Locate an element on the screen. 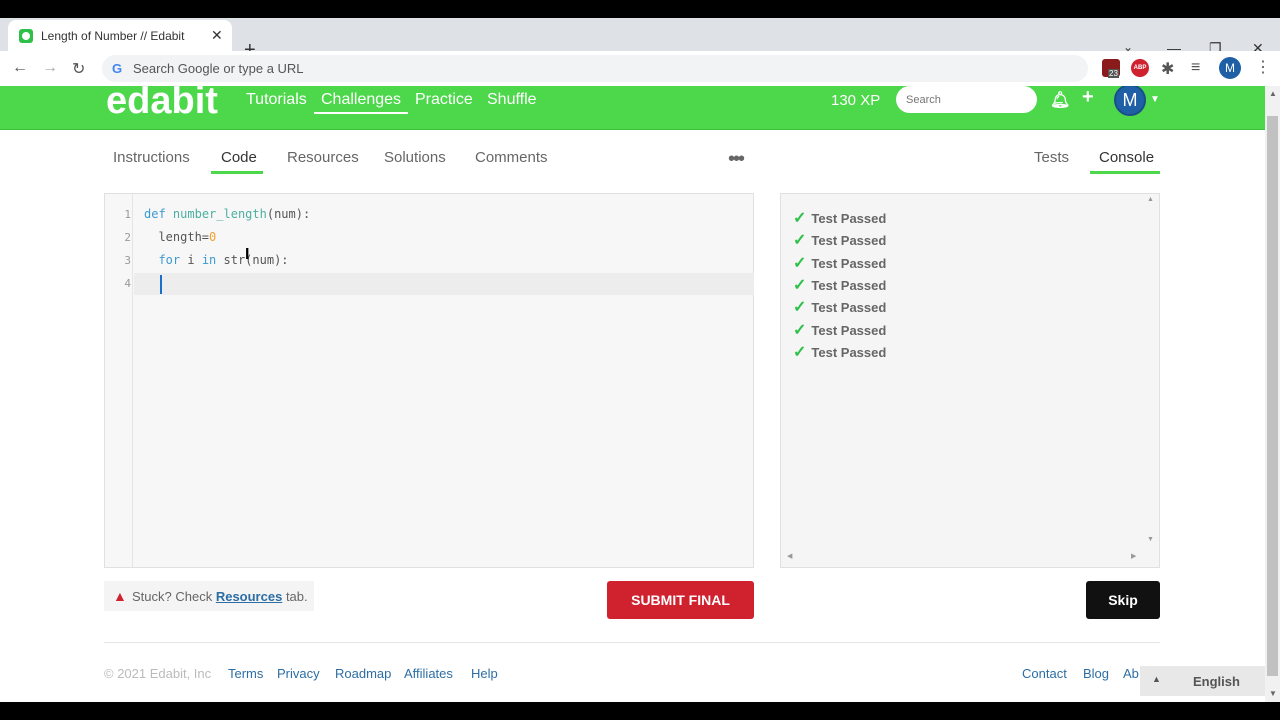 The width and height of the screenshot is (1280, 720). user-avatar: M is located at coordinates (1130, 101).